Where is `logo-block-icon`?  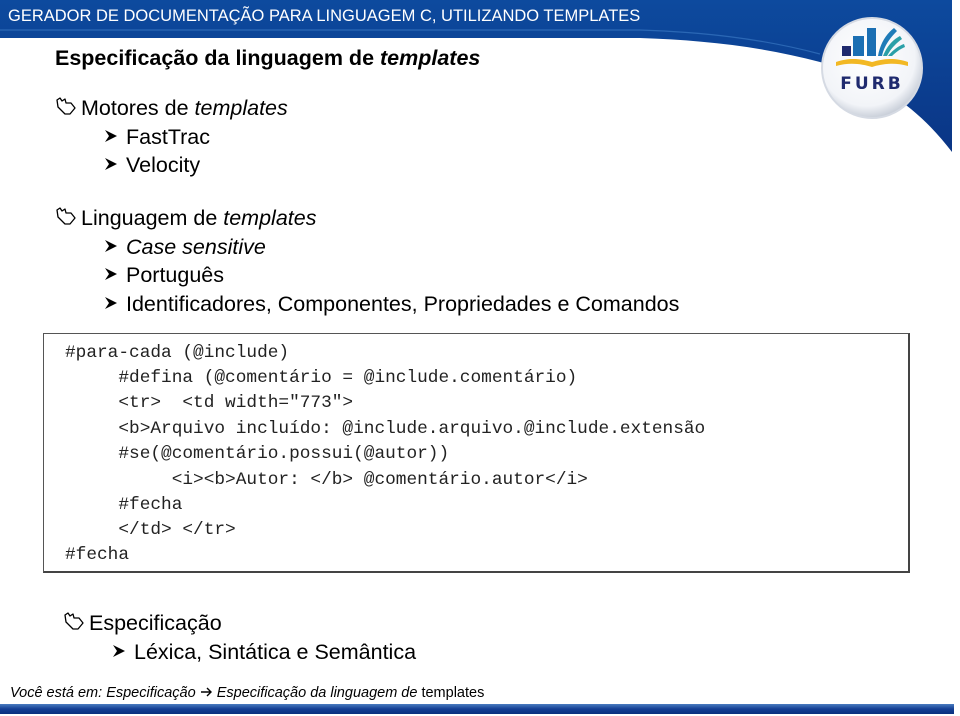
logo-block-icon is located at coordinates (846, 51).